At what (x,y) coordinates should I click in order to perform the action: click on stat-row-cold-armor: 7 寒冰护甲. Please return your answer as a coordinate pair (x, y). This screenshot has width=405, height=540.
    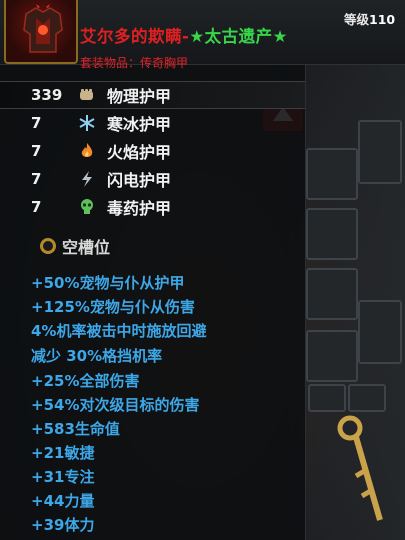
    Looking at the image, I should click on (152, 123).